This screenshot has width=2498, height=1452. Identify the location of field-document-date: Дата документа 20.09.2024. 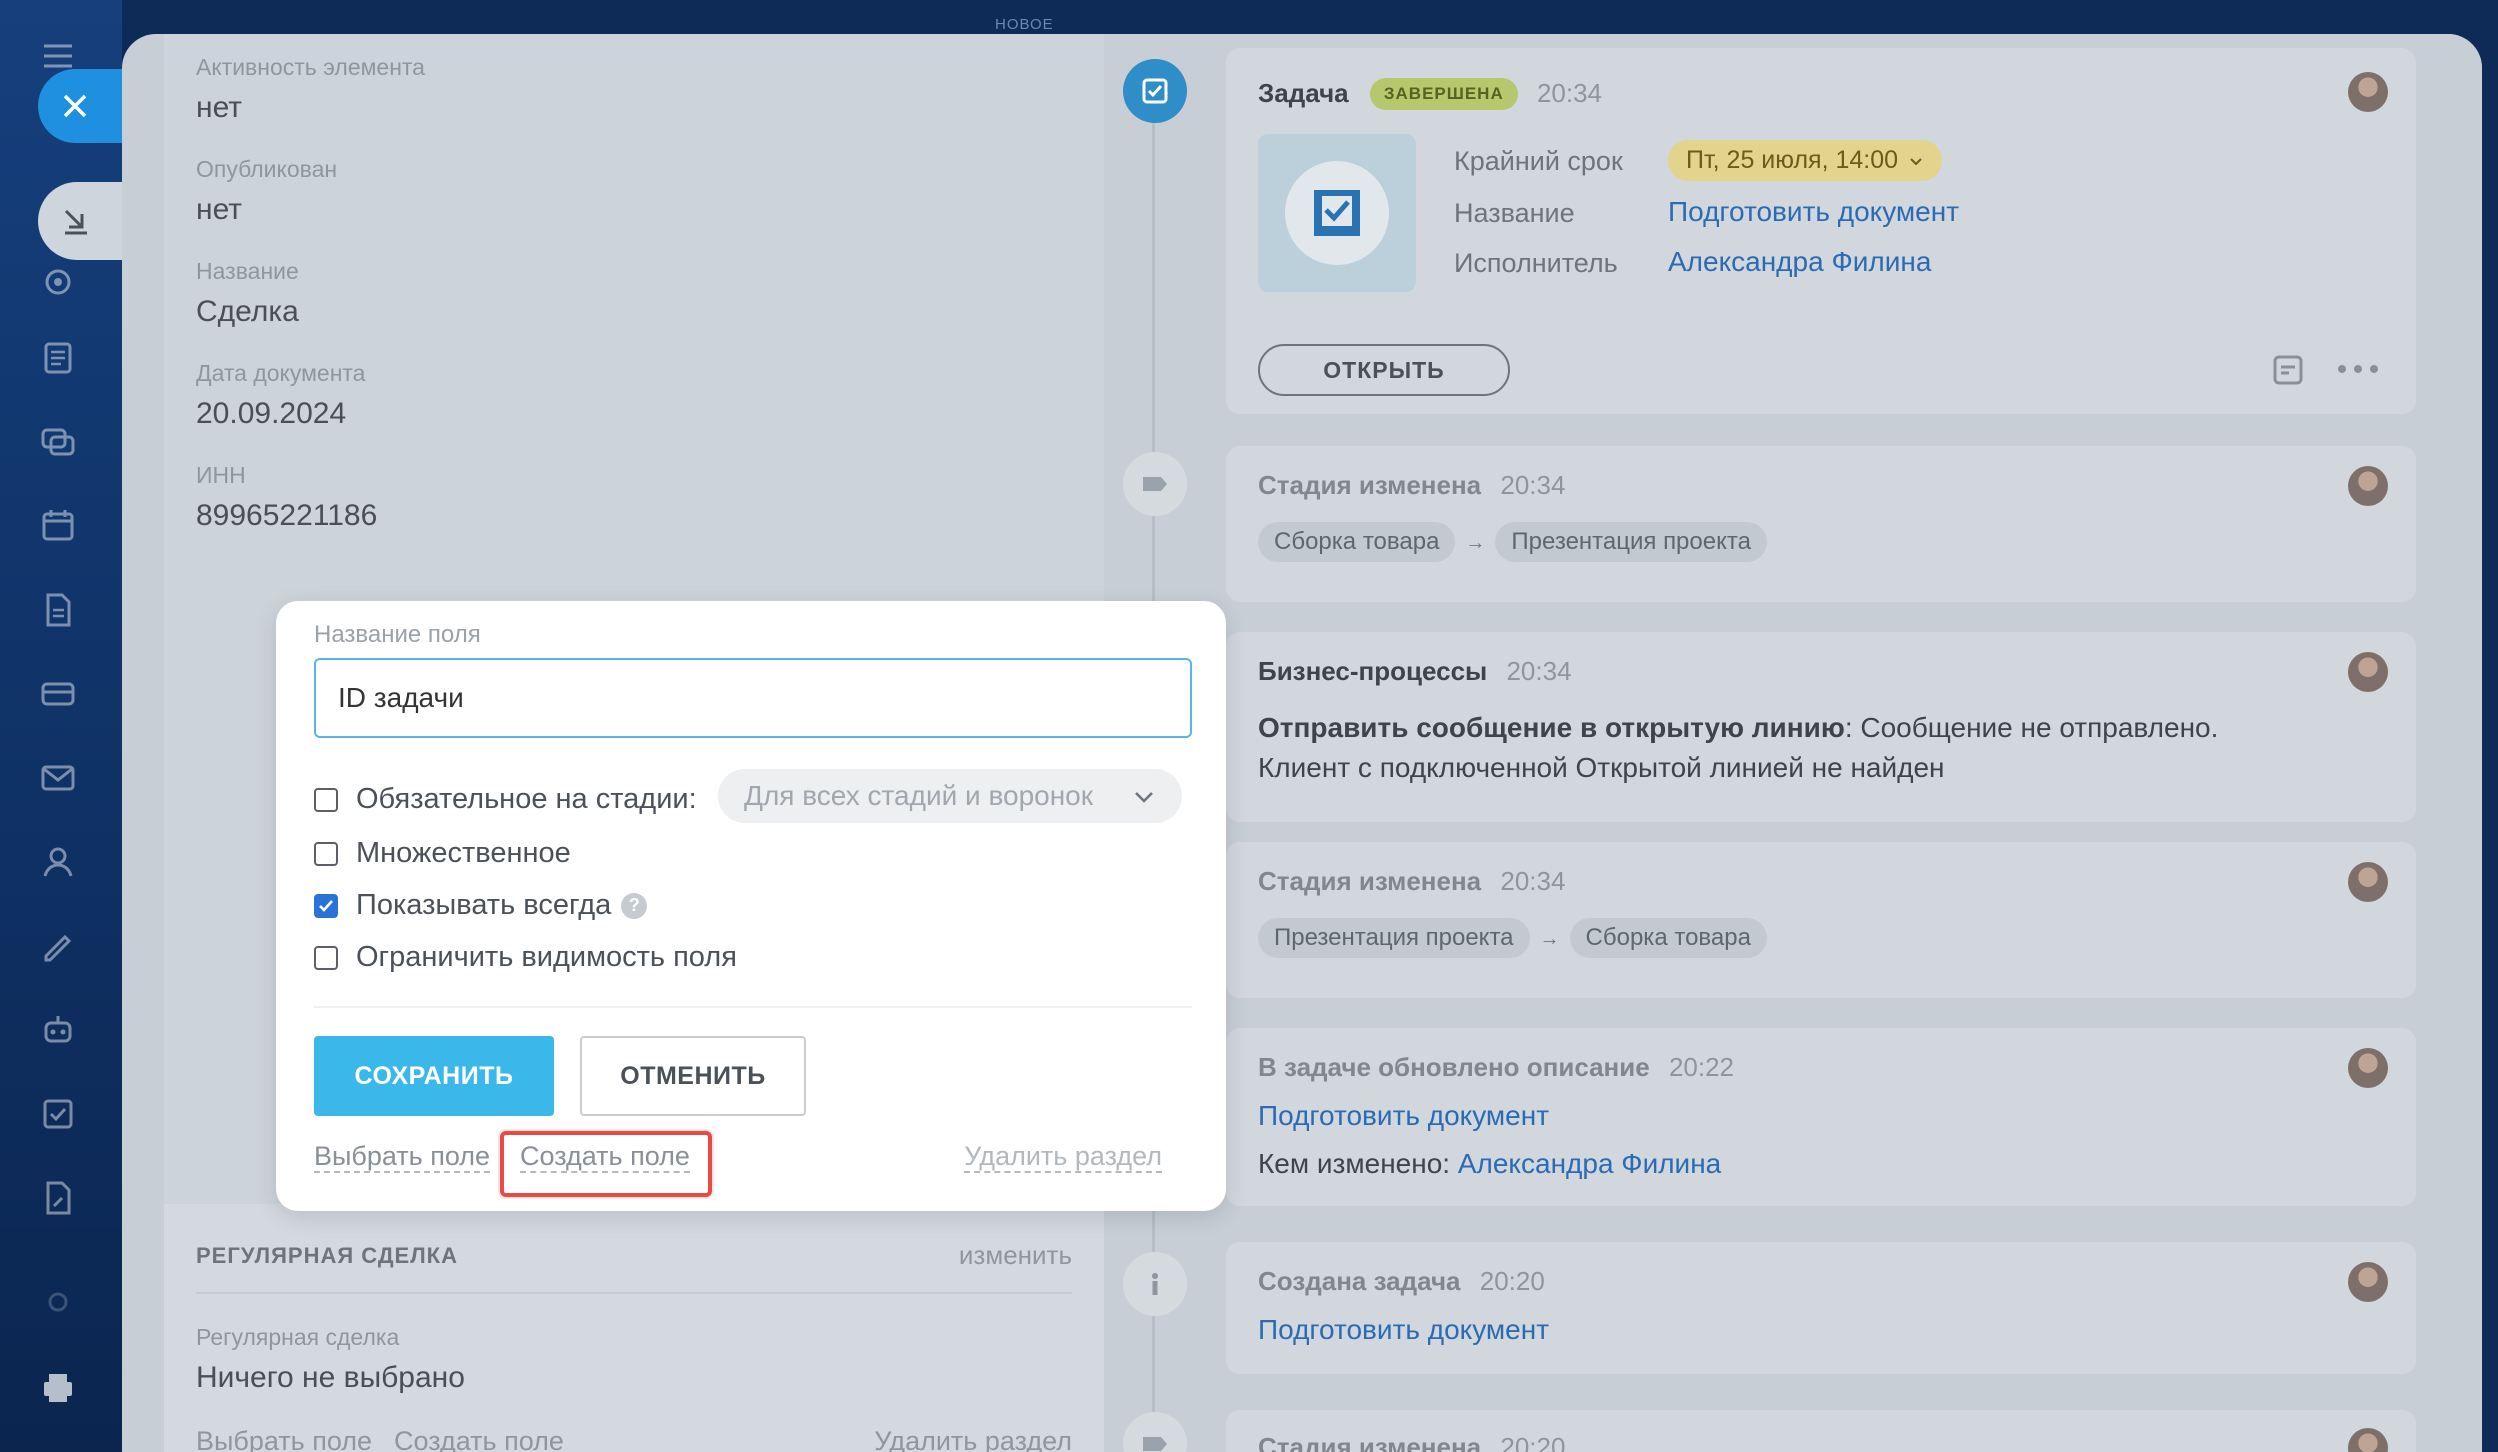
(280, 395).